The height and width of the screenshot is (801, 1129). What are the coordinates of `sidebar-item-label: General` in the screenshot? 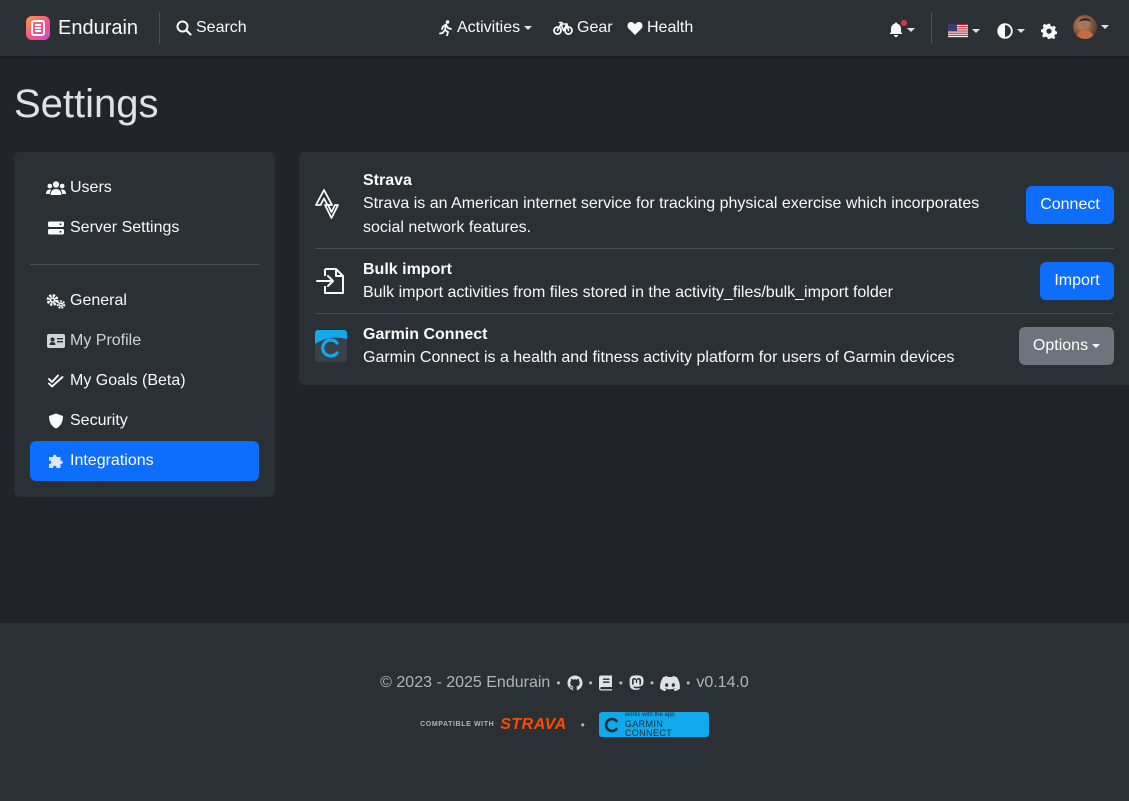 It's located at (98, 300).